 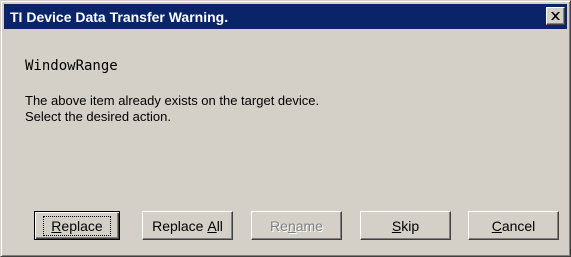 I want to click on close-button, so click(x=555, y=16).